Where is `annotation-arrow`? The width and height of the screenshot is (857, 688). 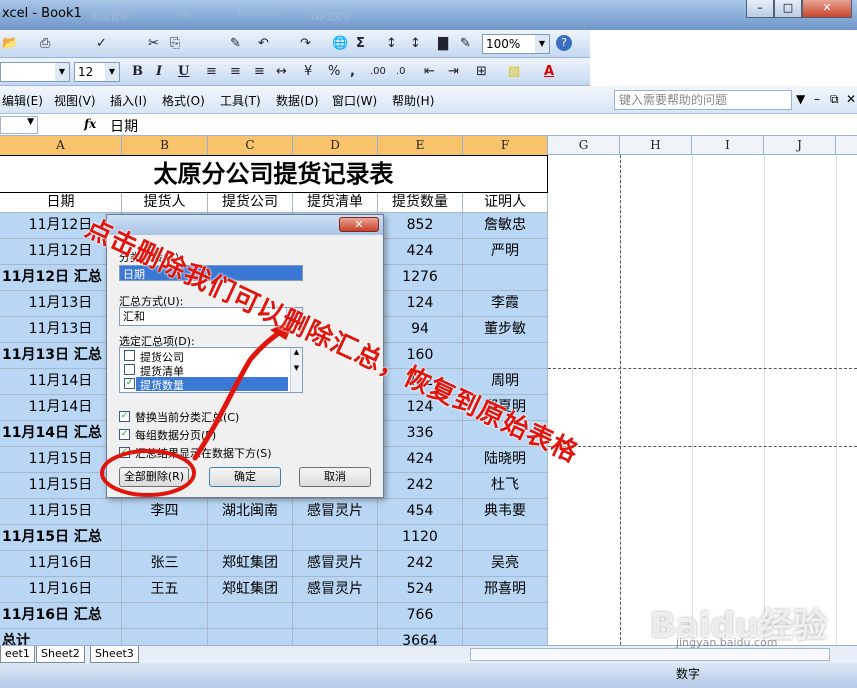 annotation-arrow is located at coordinates (241, 392).